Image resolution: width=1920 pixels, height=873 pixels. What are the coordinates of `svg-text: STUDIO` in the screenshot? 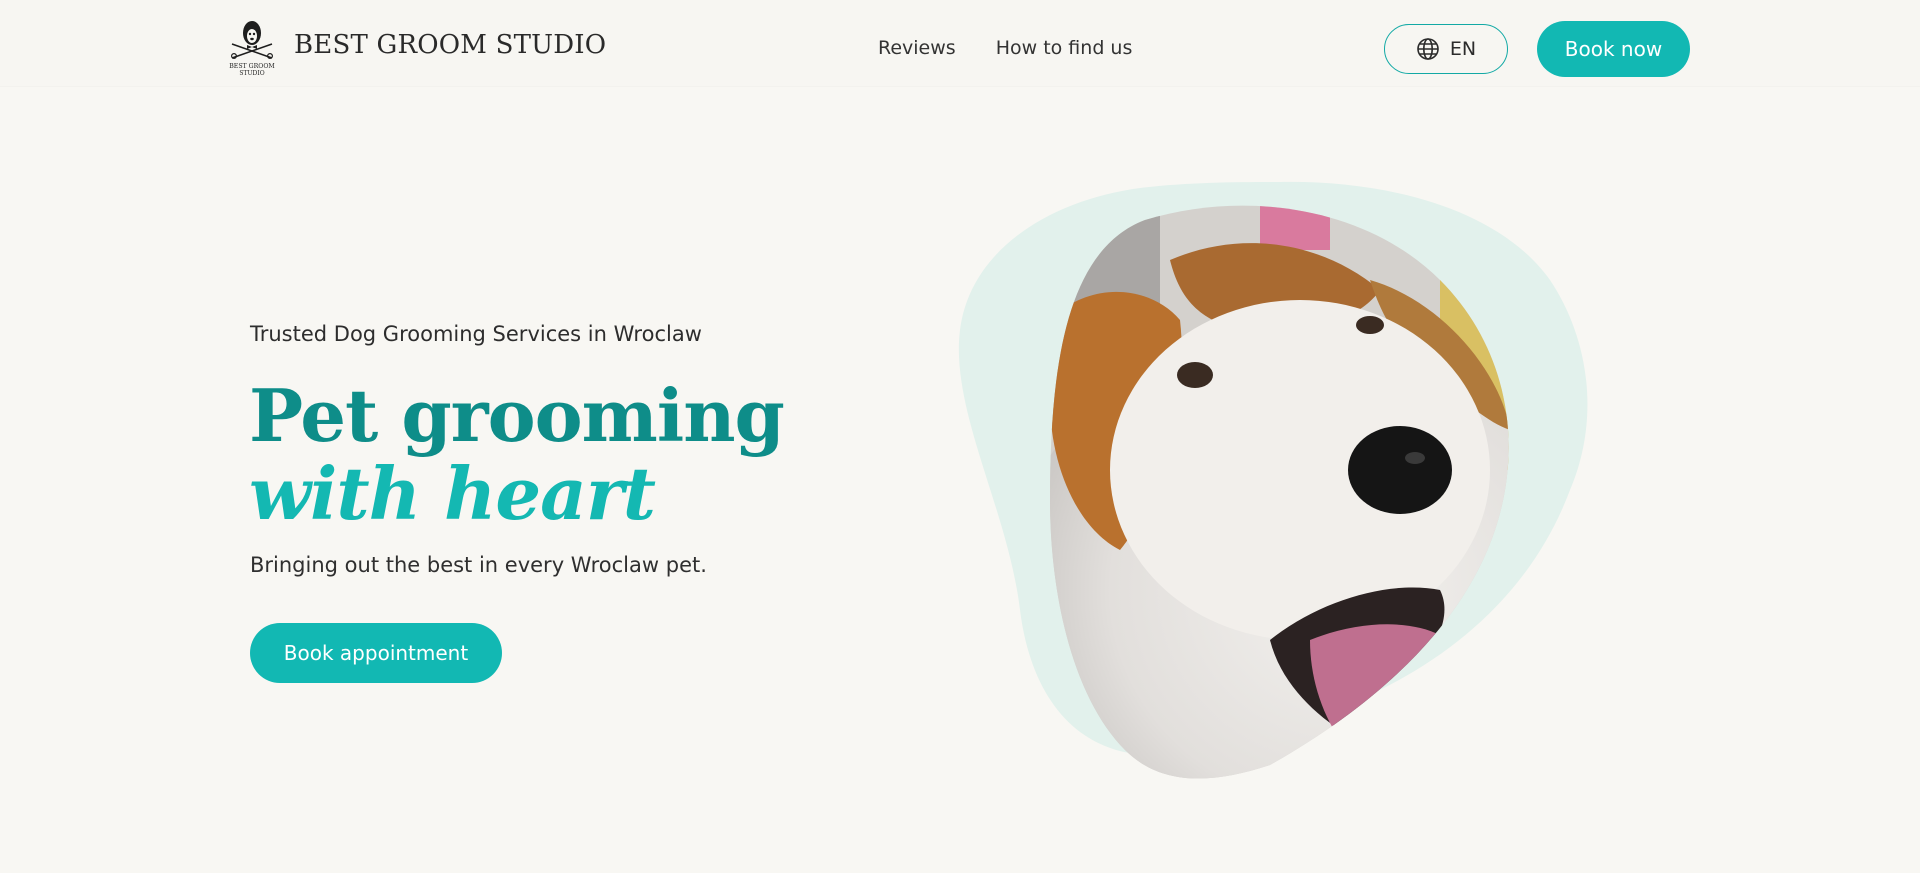 It's located at (251, 73).